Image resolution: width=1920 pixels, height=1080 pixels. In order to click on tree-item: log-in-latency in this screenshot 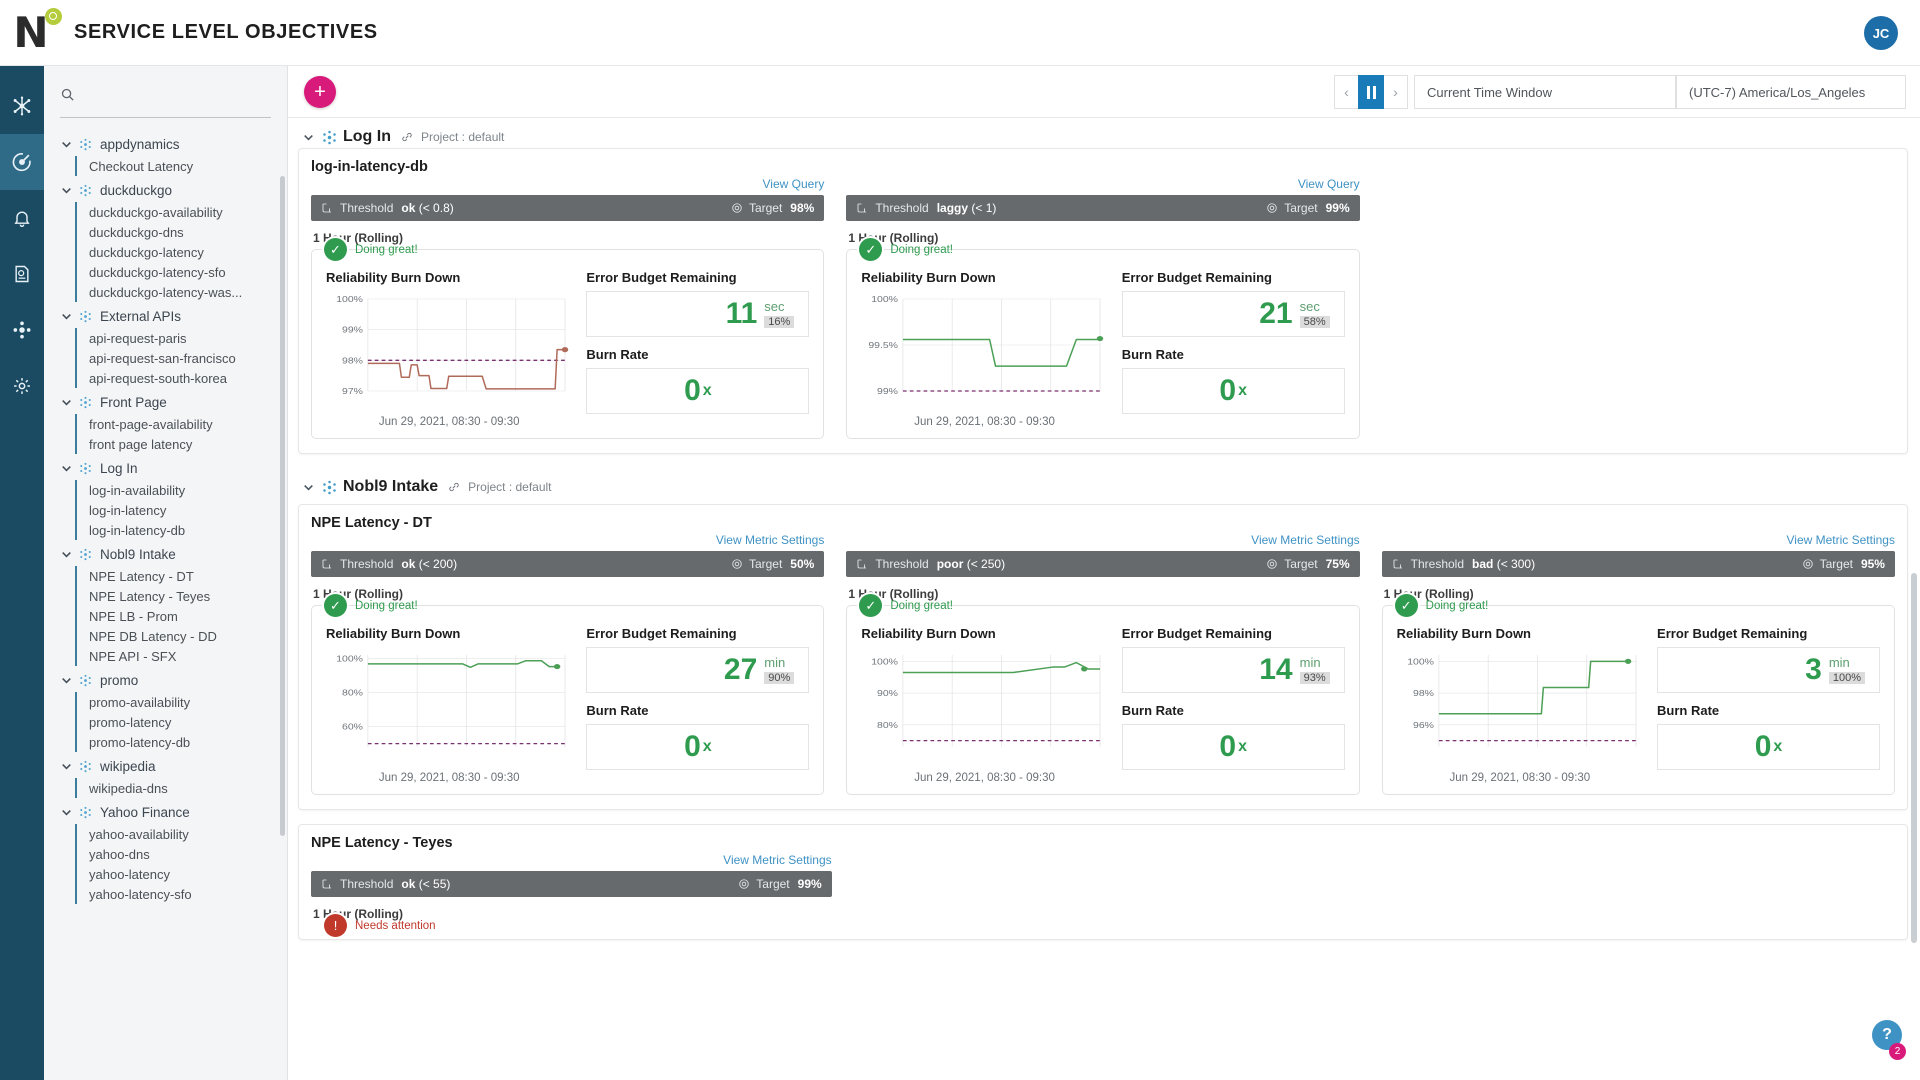, I will do `click(182, 510)`.